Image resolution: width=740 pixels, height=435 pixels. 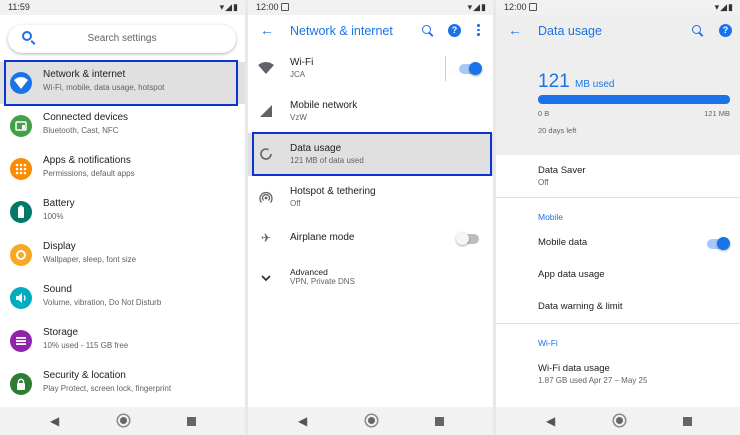 What do you see at coordinates (718, 243) in the screenshot?
I see `mobile-data-toggle` at bounding box center [718, 243].